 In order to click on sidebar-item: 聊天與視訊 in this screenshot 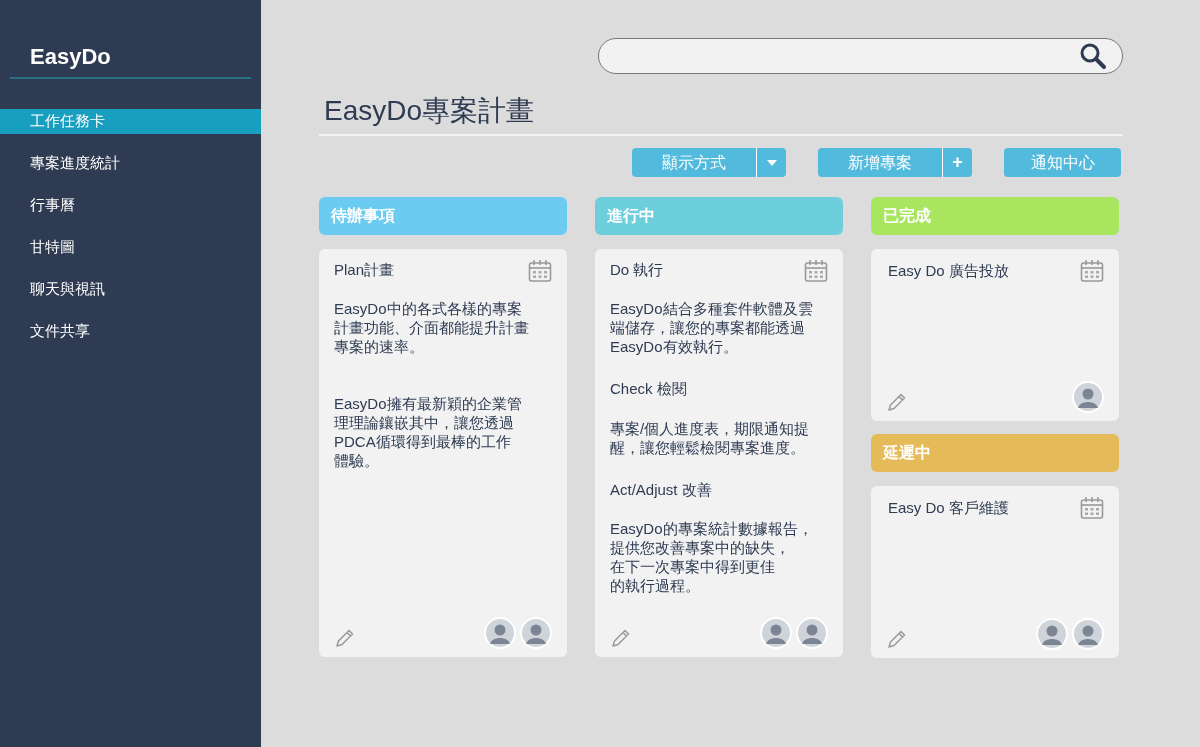, I will do `click(130, 289)`.